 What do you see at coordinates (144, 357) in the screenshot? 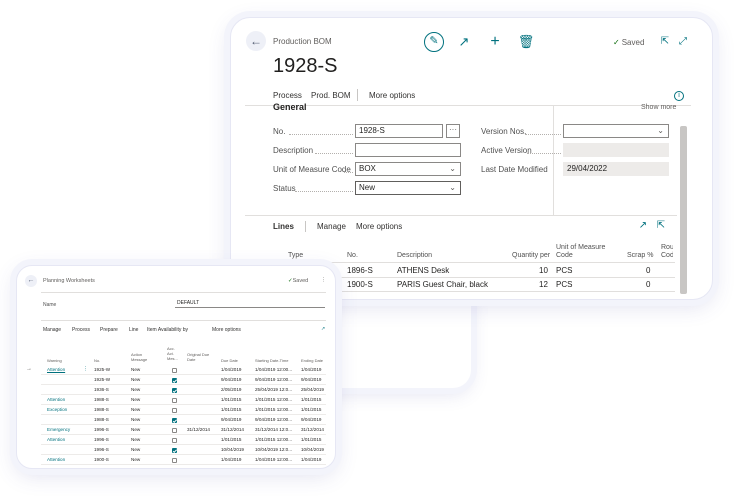
I see `col-header-action-message: Action Message` at bounding box center [144, 357].